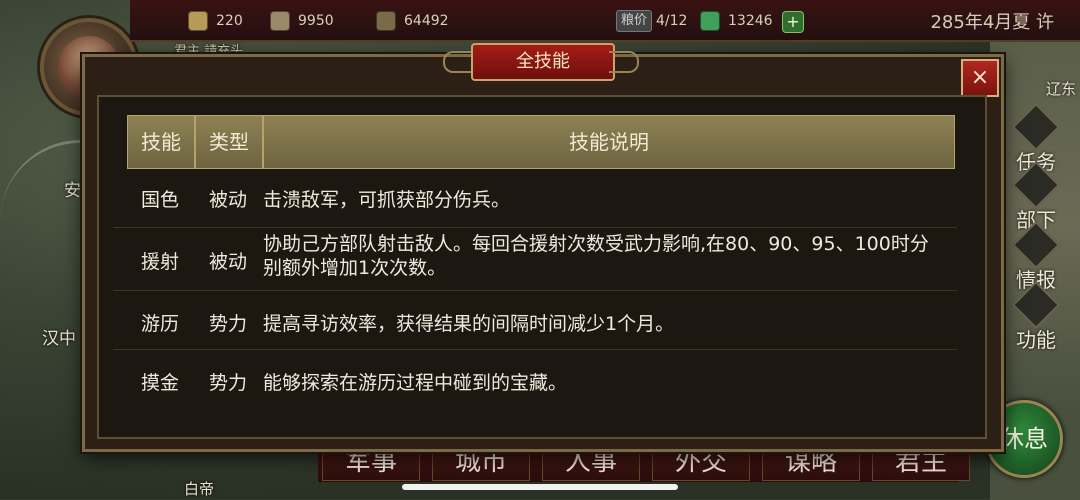 The image size is (1080, 500). What do you see at coordinates (426, 21) in the screenshot?
I see `resource-wood-value: 64492` at bounding box center [426, 21].